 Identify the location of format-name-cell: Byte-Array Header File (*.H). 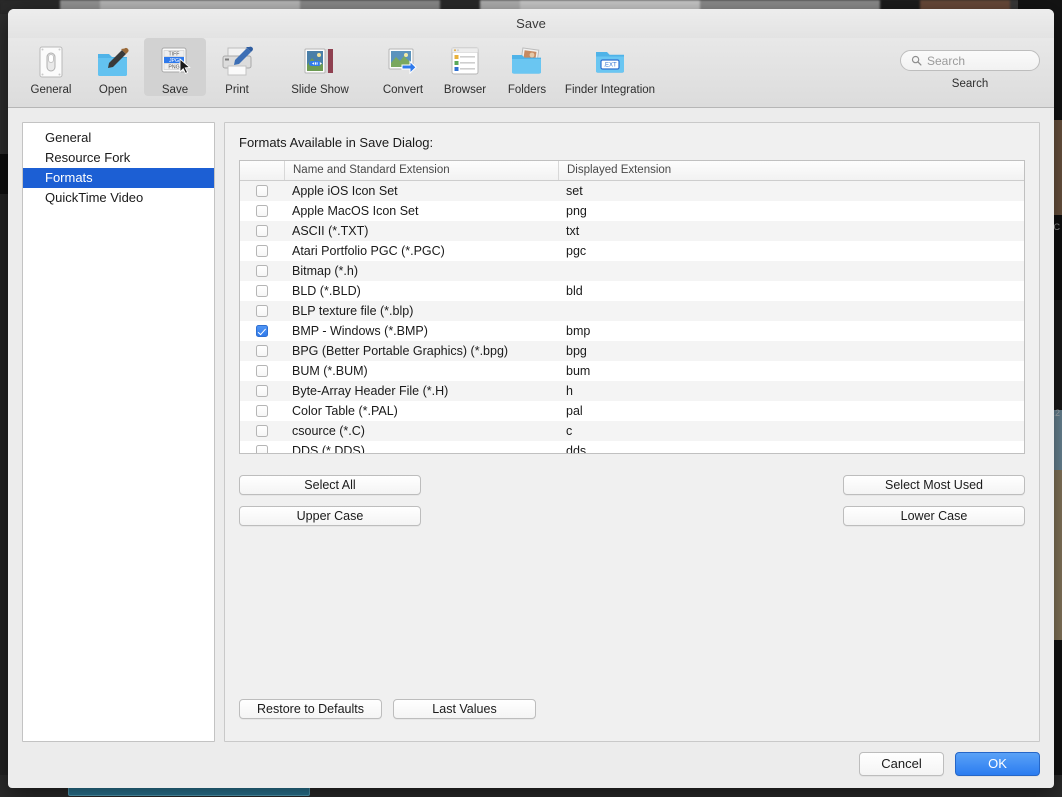
(370, 391).